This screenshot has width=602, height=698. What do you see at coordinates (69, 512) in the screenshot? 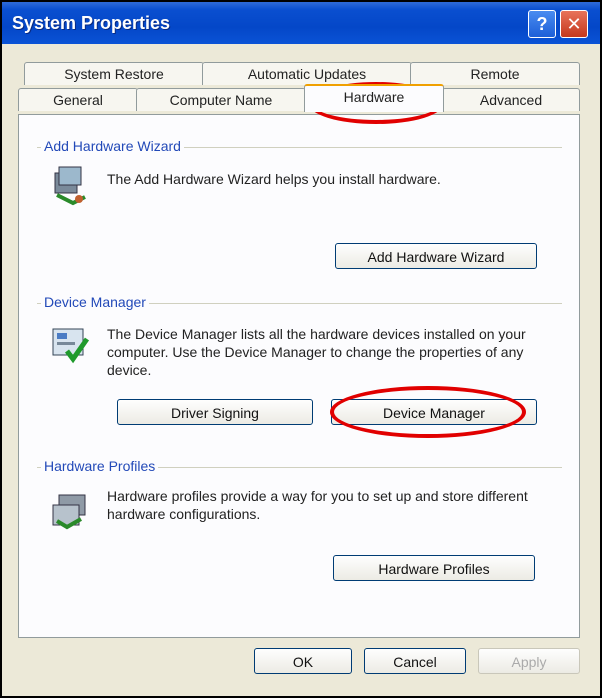
I see `hardware-profiles-icon` at bounding box center [69, 512].